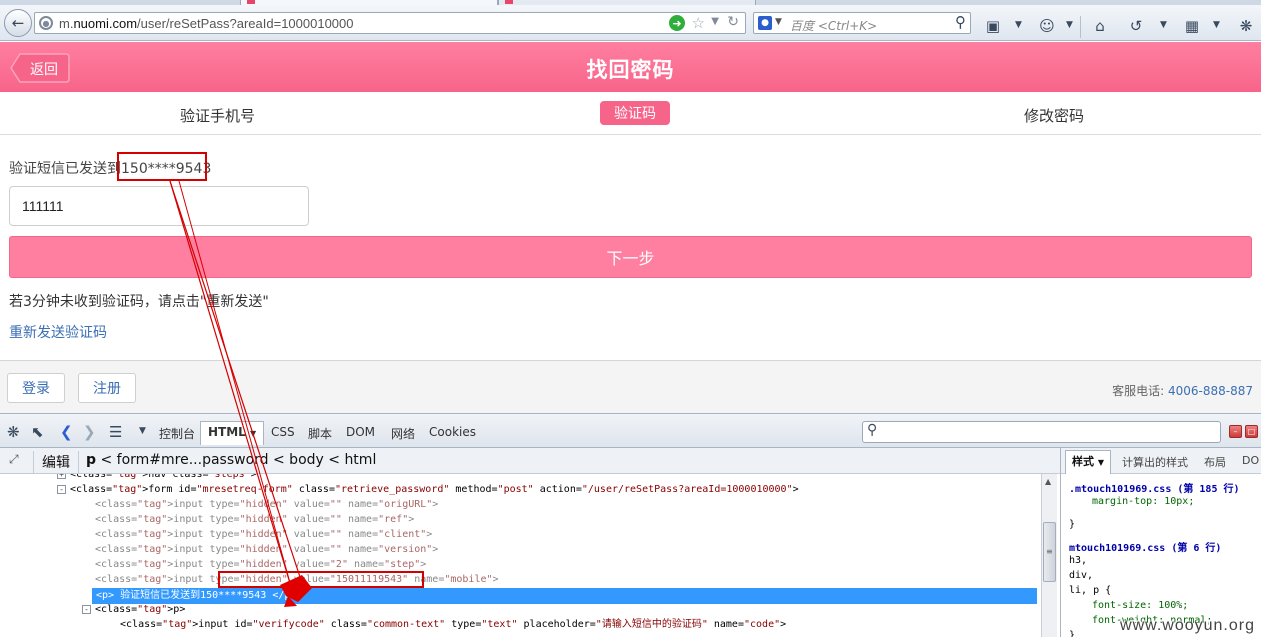 The height and width of the screenshot is (637, 1261). I want to click on source-scrollbar: ▲ ≡, so click(1049, 555).